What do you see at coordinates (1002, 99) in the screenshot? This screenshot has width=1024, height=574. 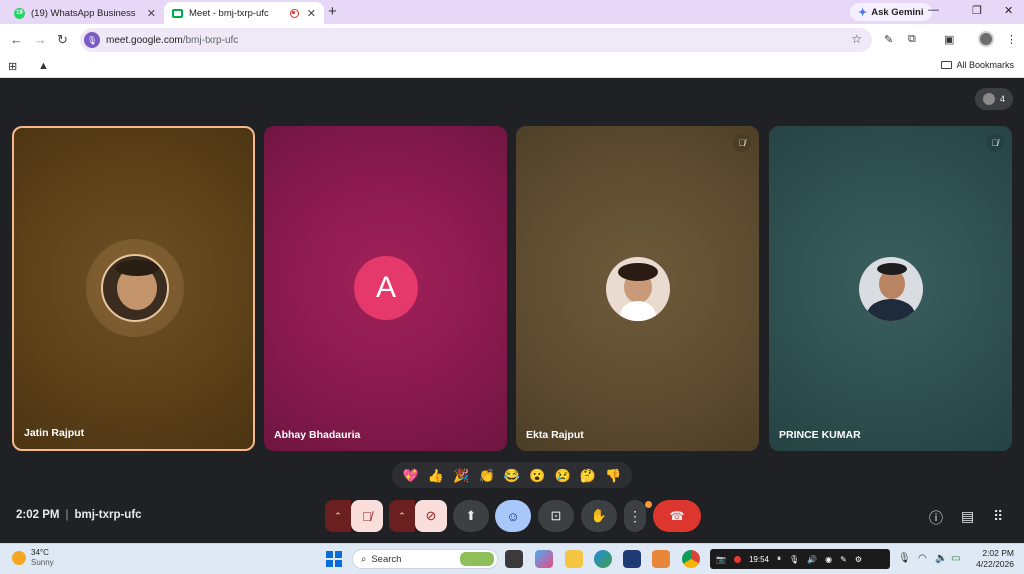 I see `participant-count: 4` at bounding box center [1002, 99].